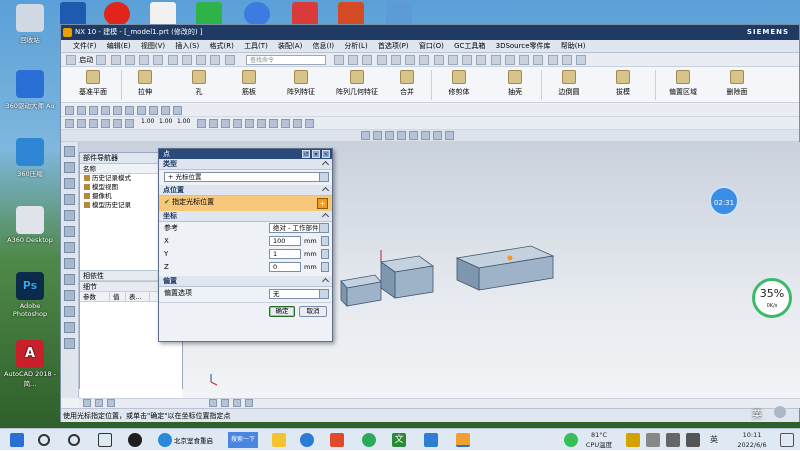 This screenshot has height=451, width=800. What do you see at coordinates (310, 267) in the screenshot?
I see `z-unit: mm` at bounding box center [310, 267].